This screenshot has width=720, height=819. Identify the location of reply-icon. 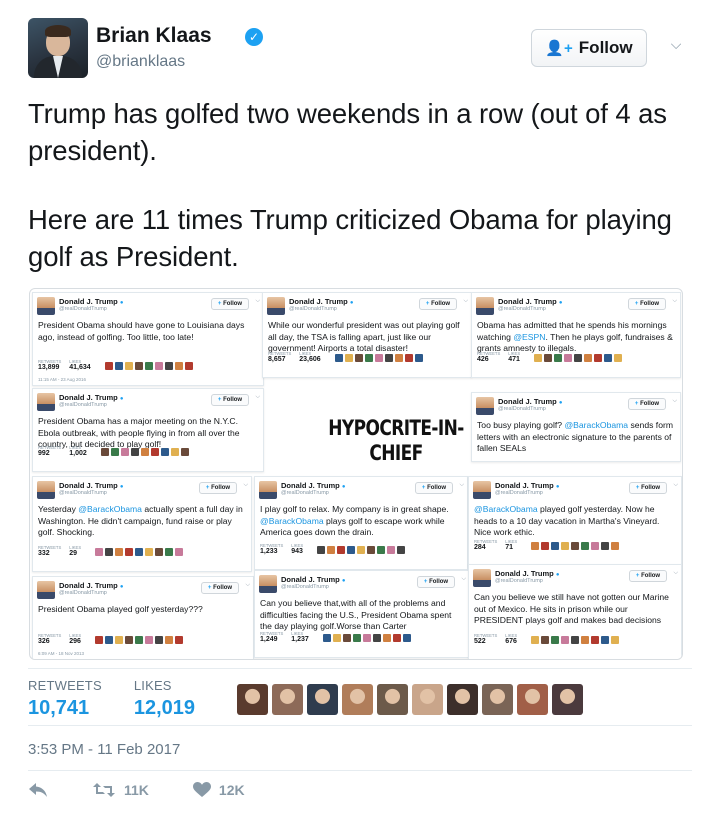
(38, 790).